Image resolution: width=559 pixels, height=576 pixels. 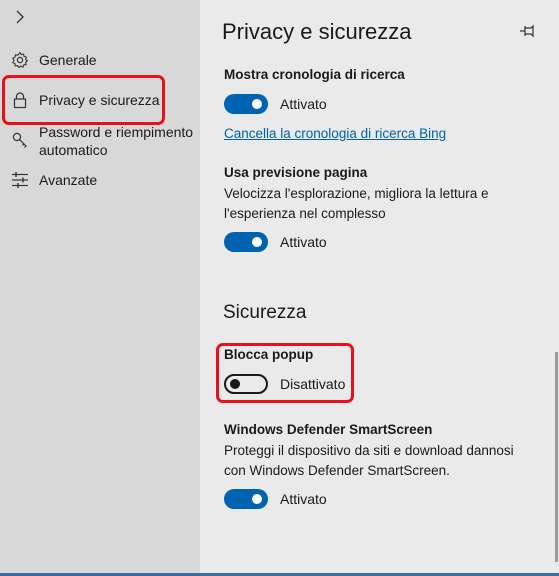 I want to click on search-history-toggle, so click(x=246, y=104).